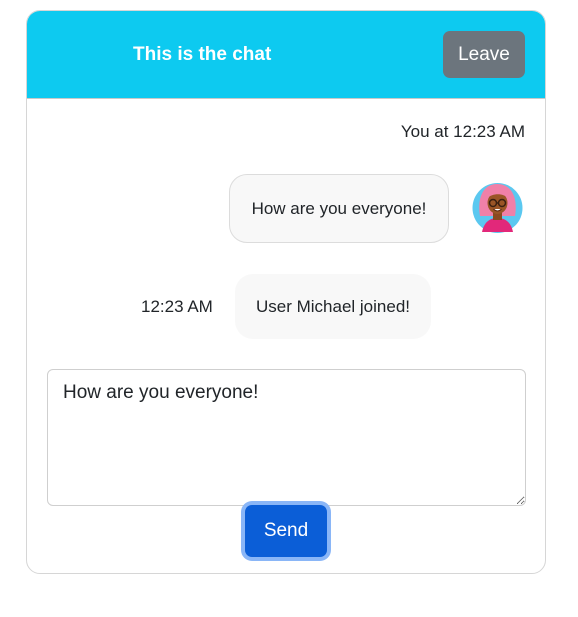 Image resolution: width=578 pixels, height=617 pixels. I want to click on chat-title: This is the chat, so click(202, 54).